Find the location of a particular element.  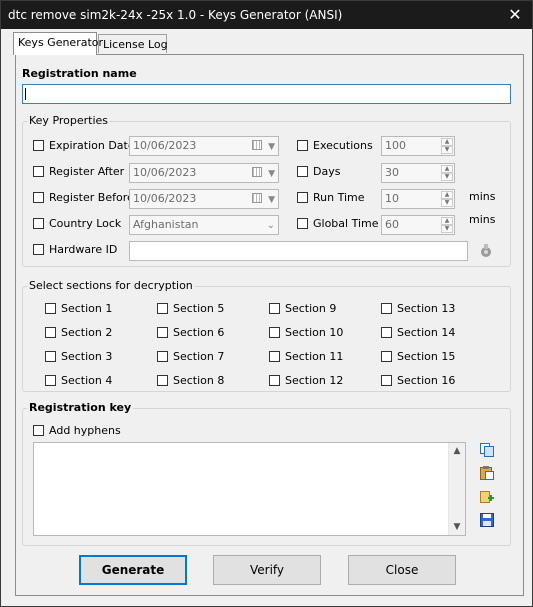

register-after-value: 10/06/2023 is located at coordinates (165, 172).